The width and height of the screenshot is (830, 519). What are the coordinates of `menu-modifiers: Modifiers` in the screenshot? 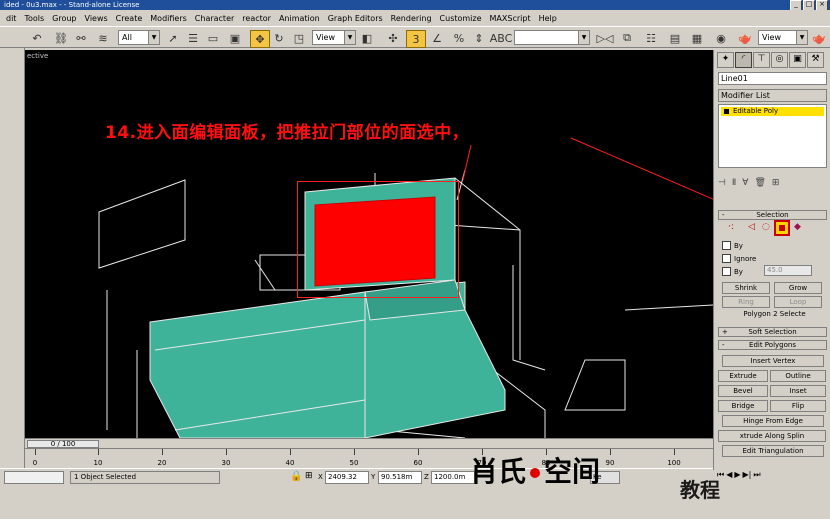 It's located at (168, 18).